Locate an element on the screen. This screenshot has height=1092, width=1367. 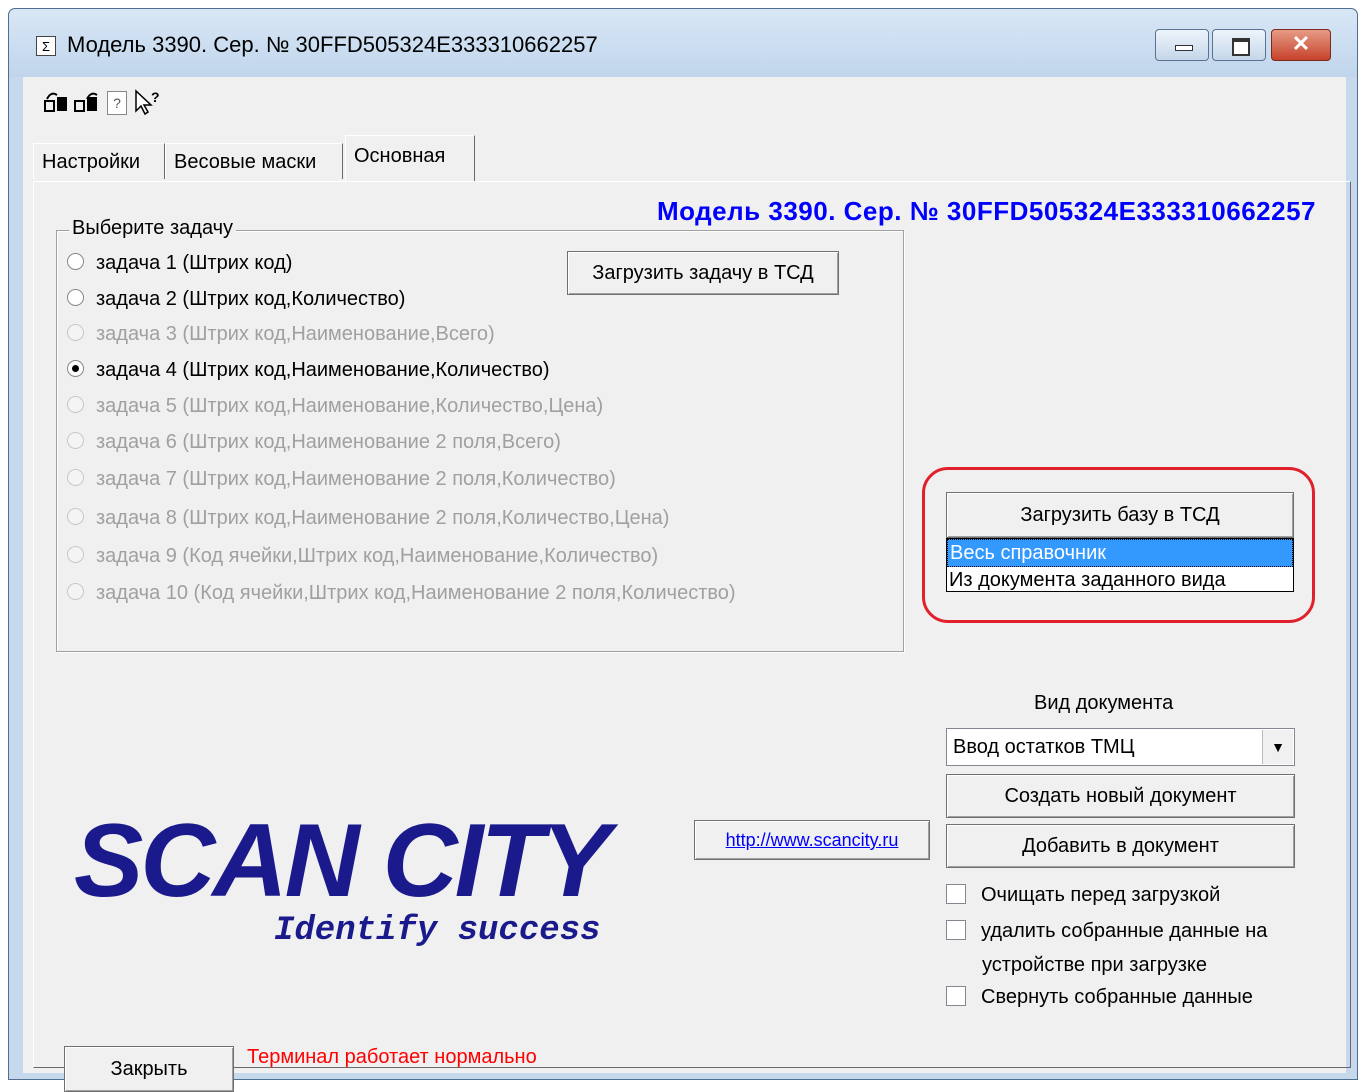
add-to-document-button: Добавить в документ is located at coordinates (1120, 846).